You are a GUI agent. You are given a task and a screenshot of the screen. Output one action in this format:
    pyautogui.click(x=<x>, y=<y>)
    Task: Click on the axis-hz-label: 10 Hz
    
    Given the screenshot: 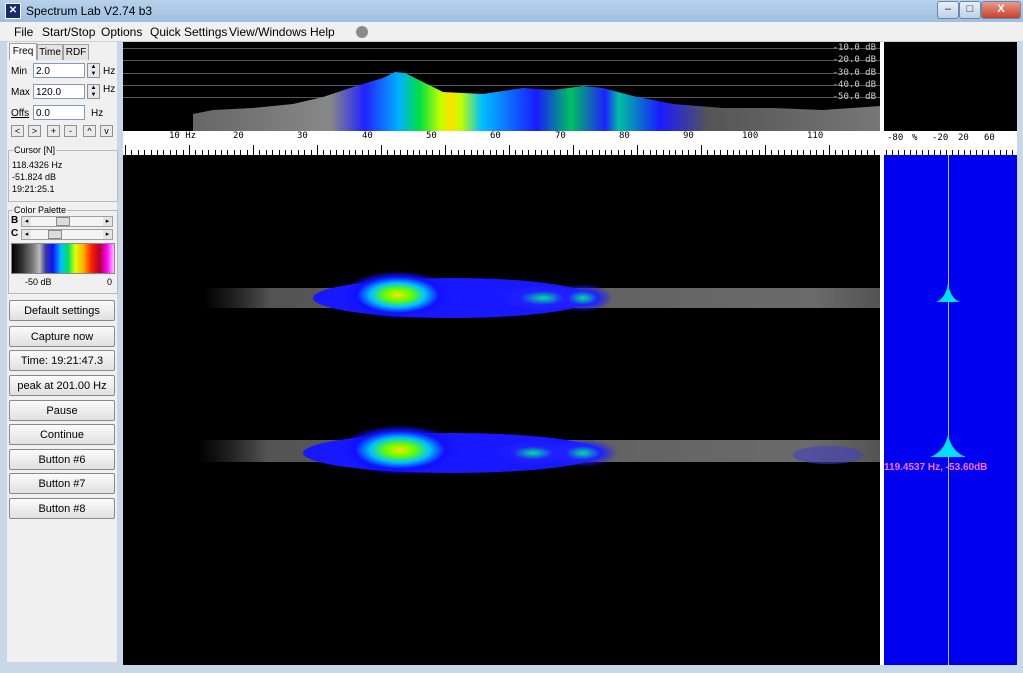 What is the action you would take?
    pyautogui.click(x=183, y=136)
    